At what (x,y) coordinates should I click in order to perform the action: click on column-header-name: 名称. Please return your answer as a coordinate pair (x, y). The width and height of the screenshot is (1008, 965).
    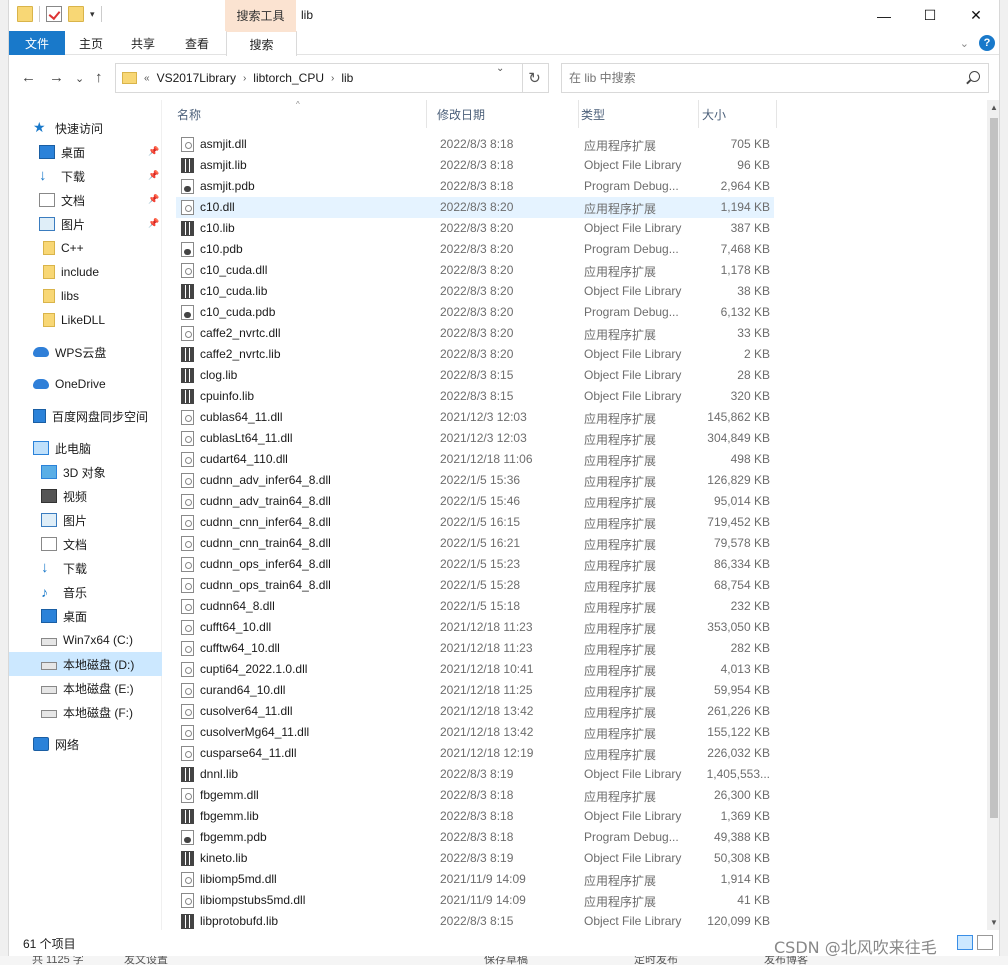
    Looking at the image, I should click on (300, 114).